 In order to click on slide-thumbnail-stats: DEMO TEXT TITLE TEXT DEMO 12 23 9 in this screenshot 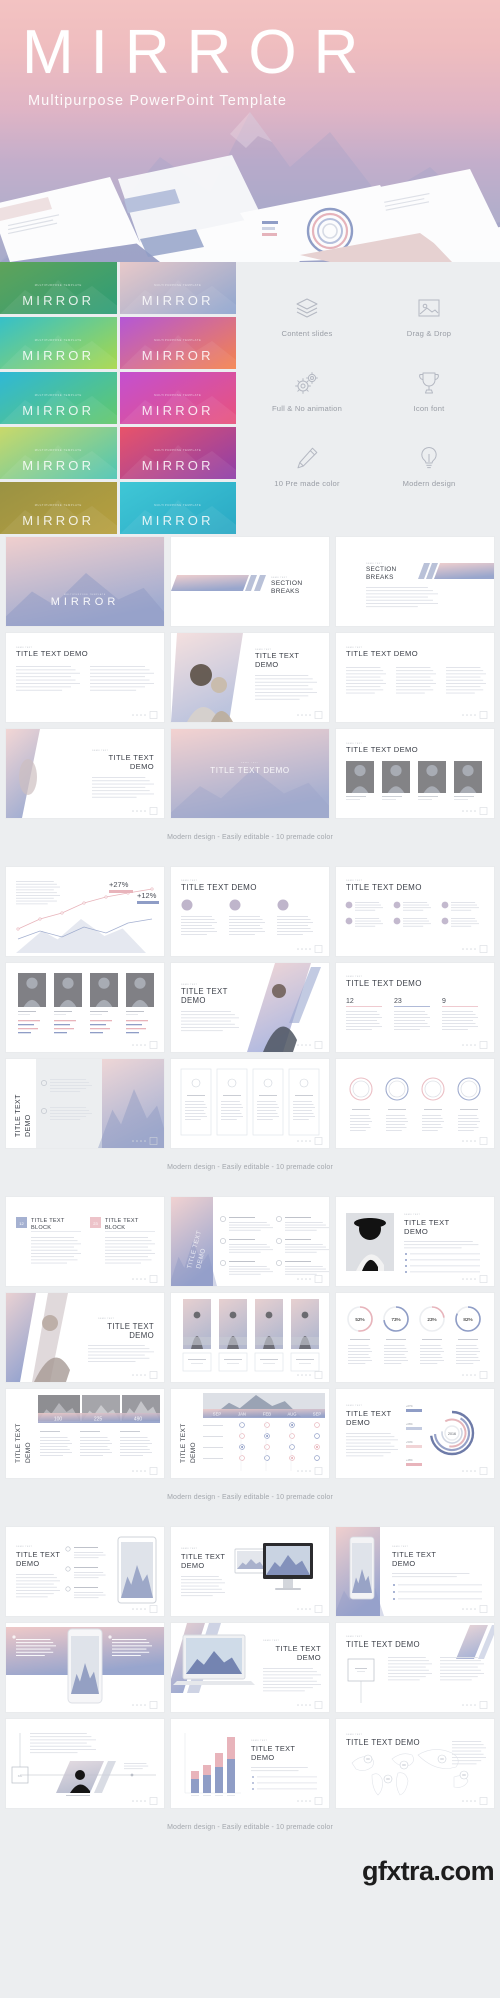, I will do `click(415, 1007)`.